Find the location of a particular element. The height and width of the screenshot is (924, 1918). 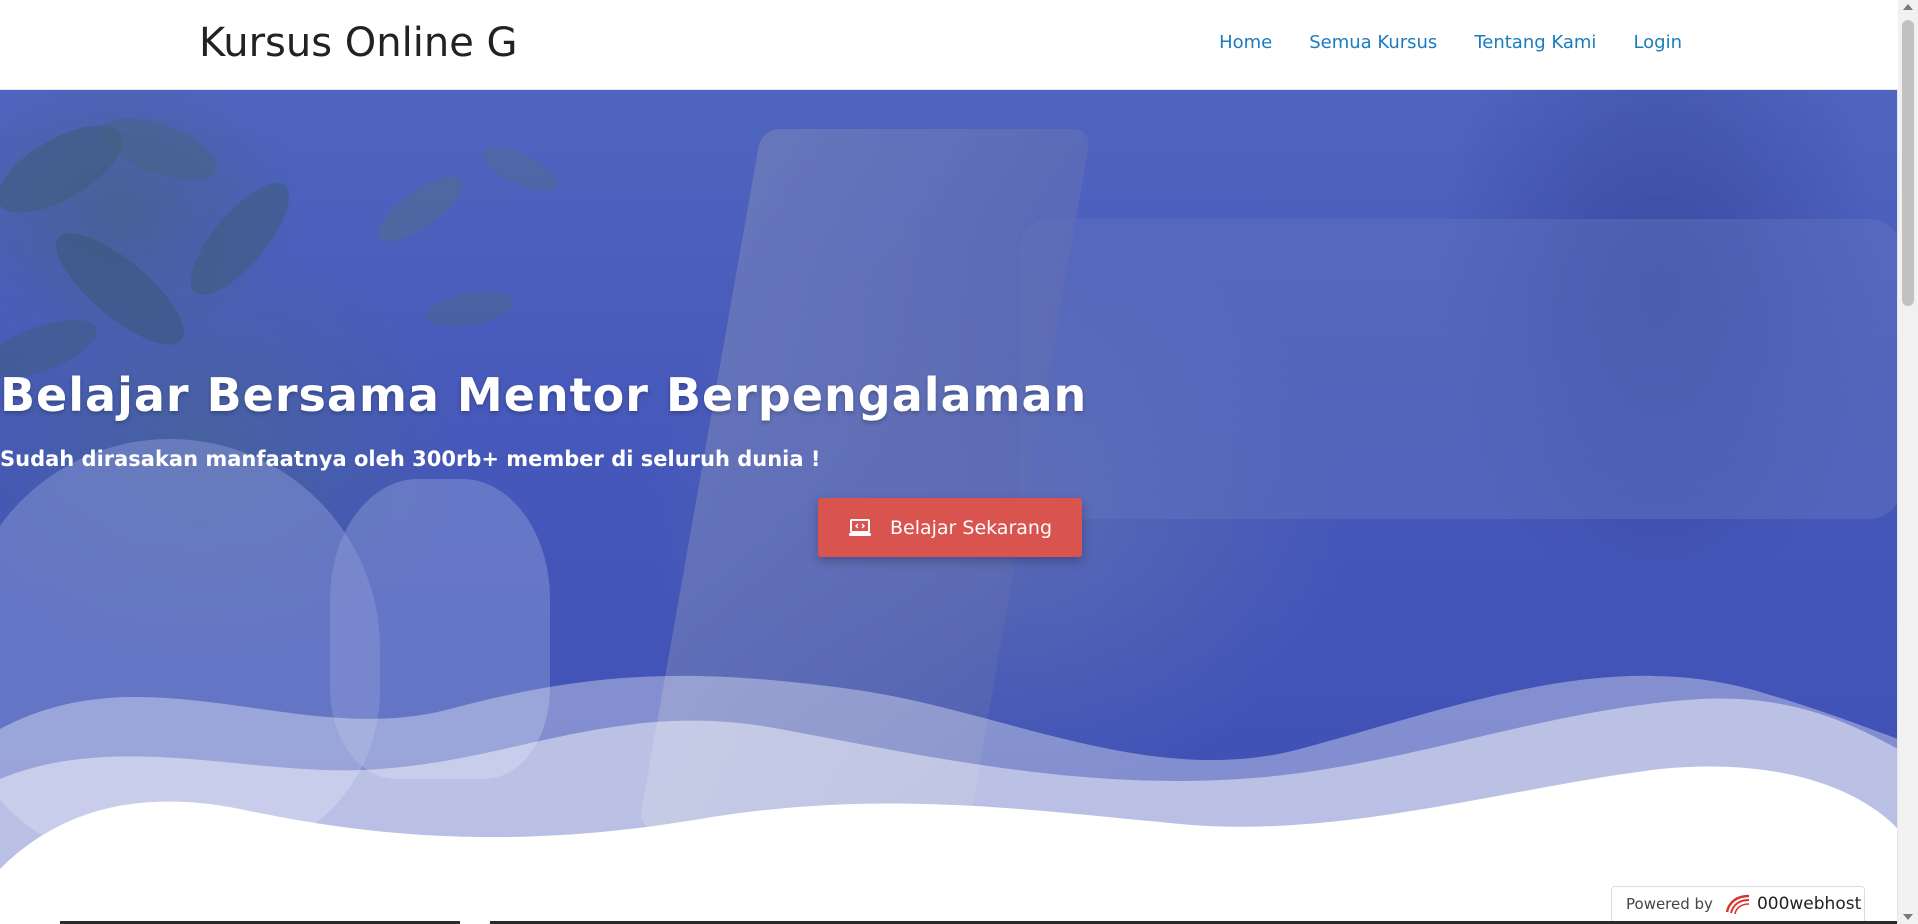

000webhost-brand: 000webhost is located at coordinates (1792, 904).